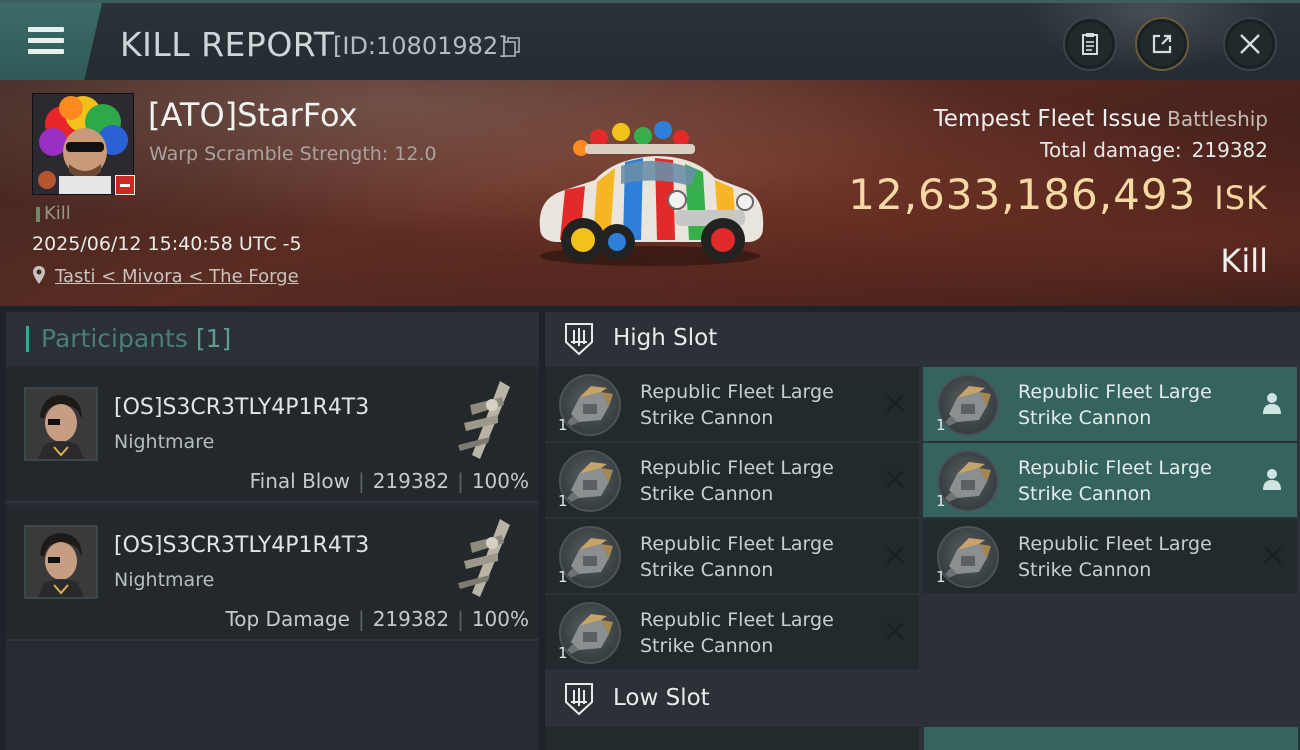  What do you see at coordinates (227, 44) in the screenshot?
I see `page-title: KILL REPORT` at bounding box center [227, 44].